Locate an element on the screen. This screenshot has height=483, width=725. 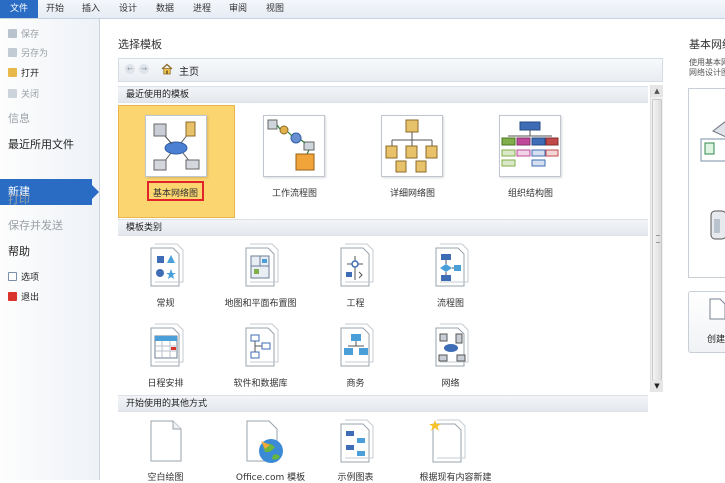
sample-diagram-icon is located at coordinates (357, 441).